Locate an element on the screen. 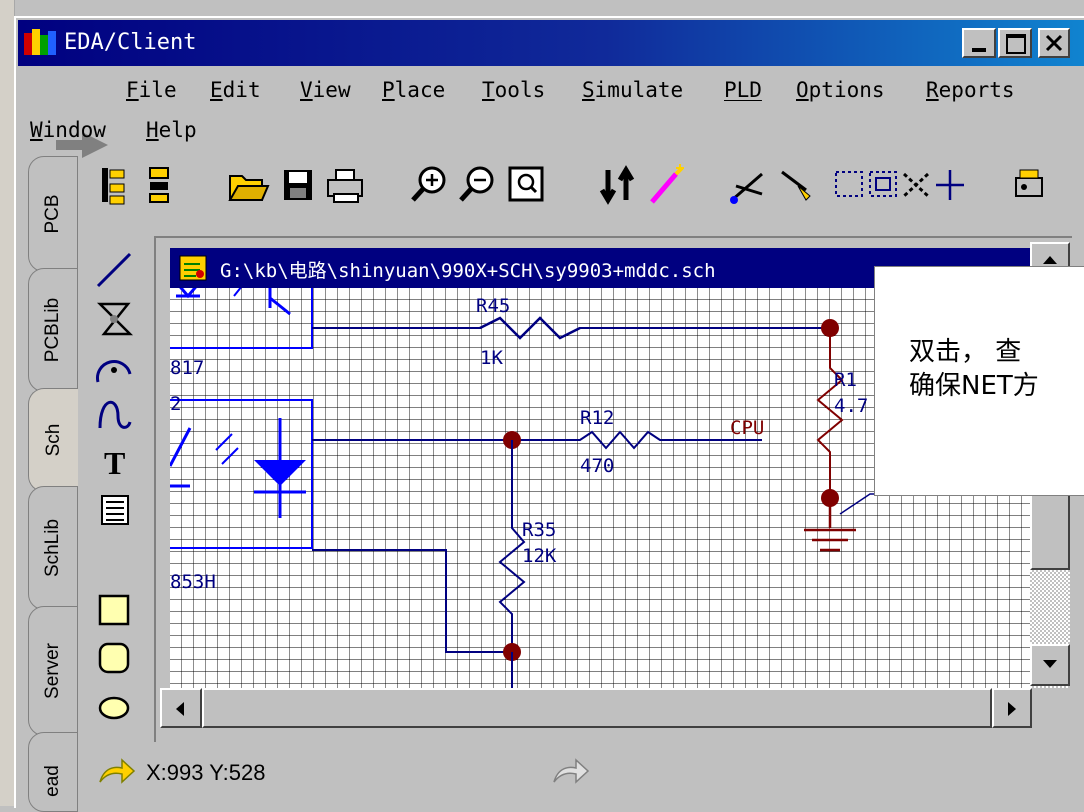  menu-tools-key: T is located at coordinates (488, 90).